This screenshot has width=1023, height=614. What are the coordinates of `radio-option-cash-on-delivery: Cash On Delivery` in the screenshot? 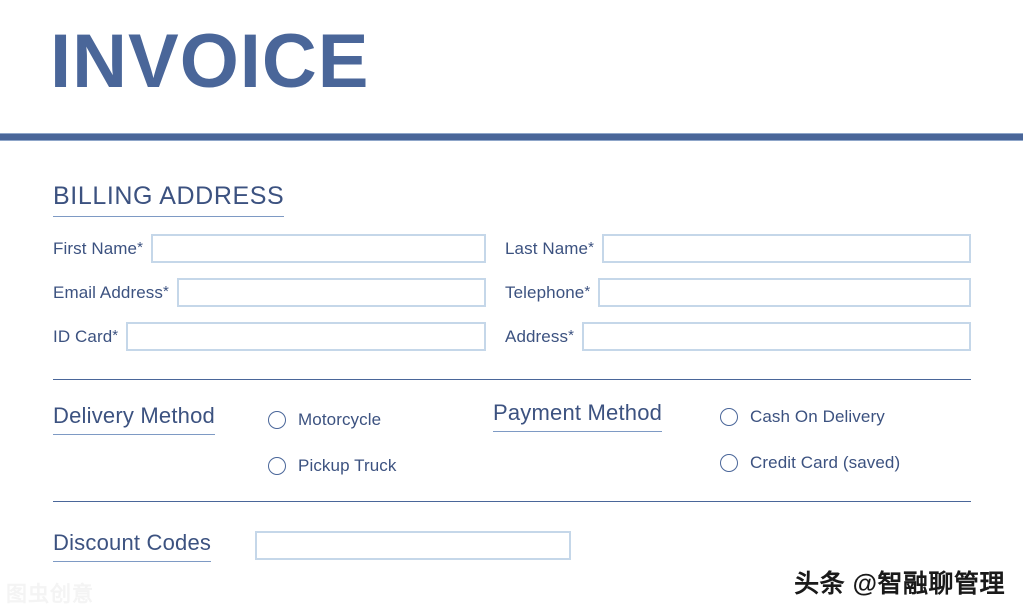 It's located at (810, 416).